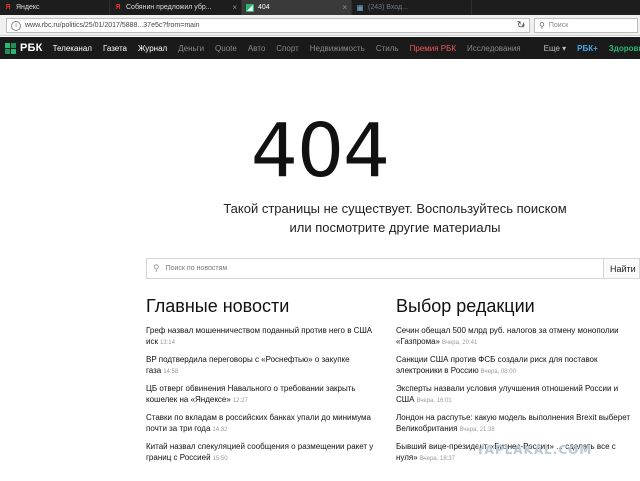  I want to click on section-title: Главные новости, so click(218, 306).